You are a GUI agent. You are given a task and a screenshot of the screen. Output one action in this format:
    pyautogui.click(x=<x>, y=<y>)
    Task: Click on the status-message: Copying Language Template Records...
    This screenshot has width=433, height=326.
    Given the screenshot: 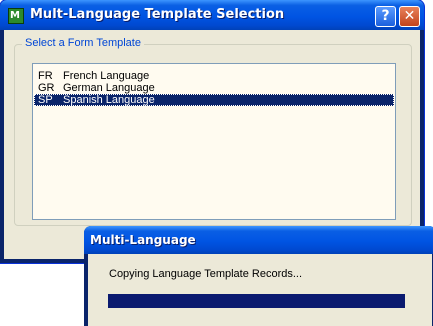 What is the action you would take?
    pyautogui.click(x=206, y=274)
    